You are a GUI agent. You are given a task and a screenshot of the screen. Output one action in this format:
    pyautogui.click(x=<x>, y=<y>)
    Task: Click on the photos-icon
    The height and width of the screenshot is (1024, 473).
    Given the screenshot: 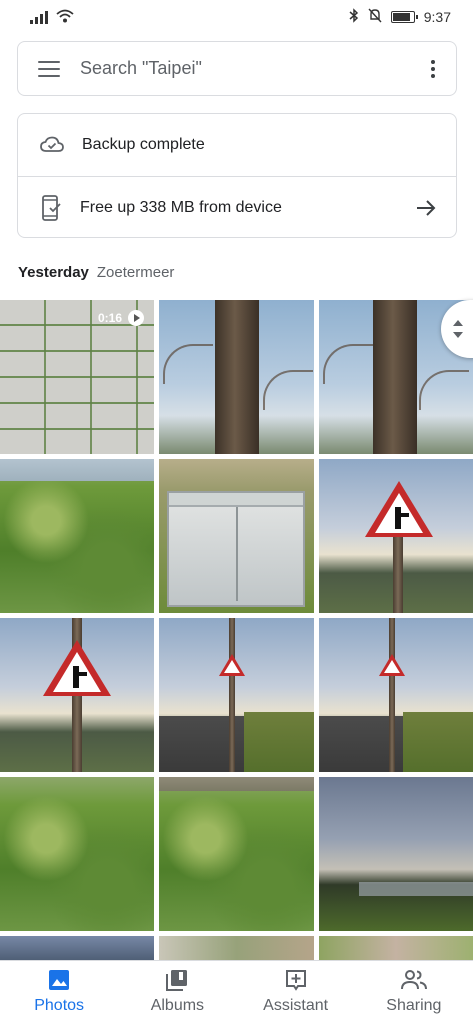 What is the action you would take?
    pyautogui.click(x=59, y=980)
    